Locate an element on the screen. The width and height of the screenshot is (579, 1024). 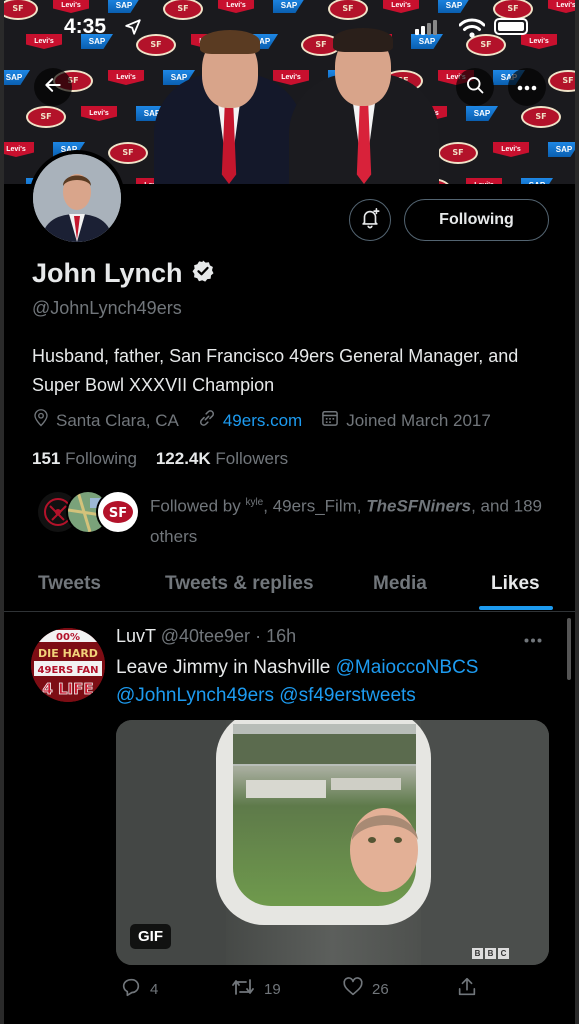
retweet-button: 19 is located at coordinates (255, 989).